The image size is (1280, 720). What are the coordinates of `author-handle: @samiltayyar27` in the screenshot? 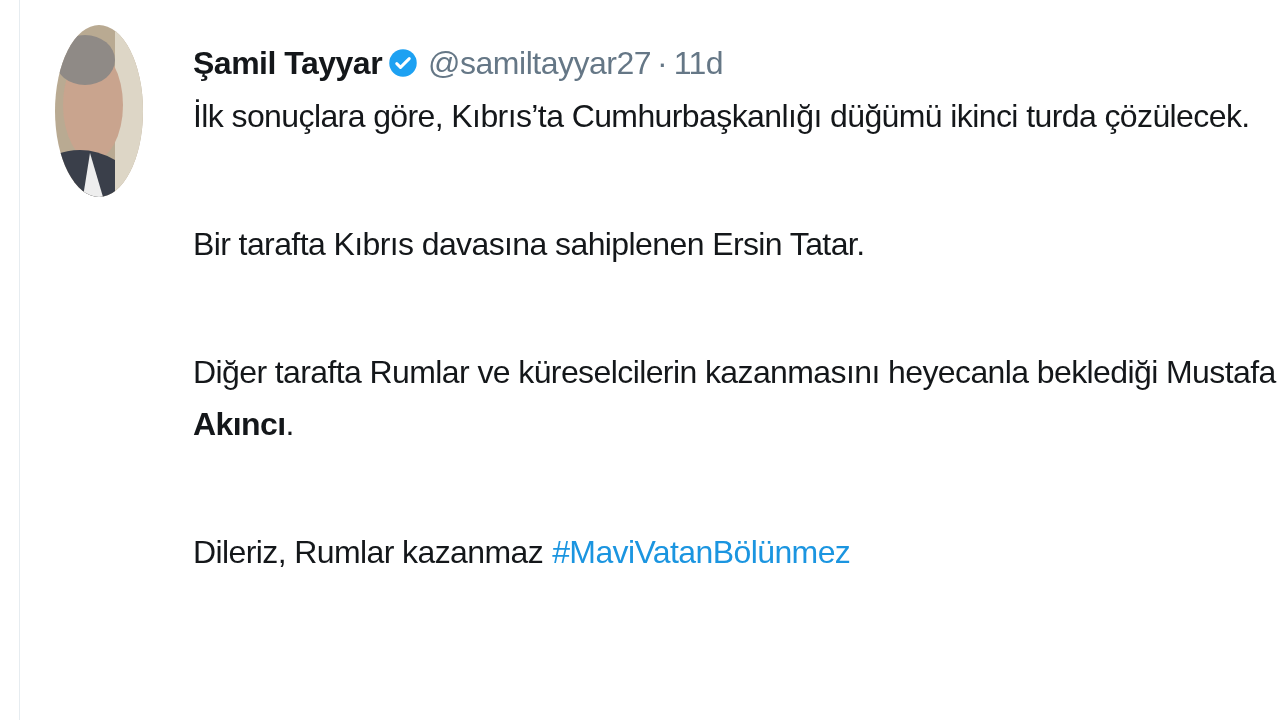 It's located at (539, 63).